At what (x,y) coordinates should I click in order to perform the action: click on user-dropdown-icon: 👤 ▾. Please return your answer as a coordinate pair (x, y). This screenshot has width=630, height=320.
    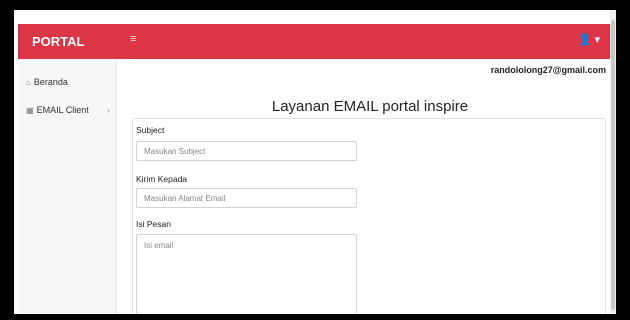
    Looking at the image, I should click on (589, 39).